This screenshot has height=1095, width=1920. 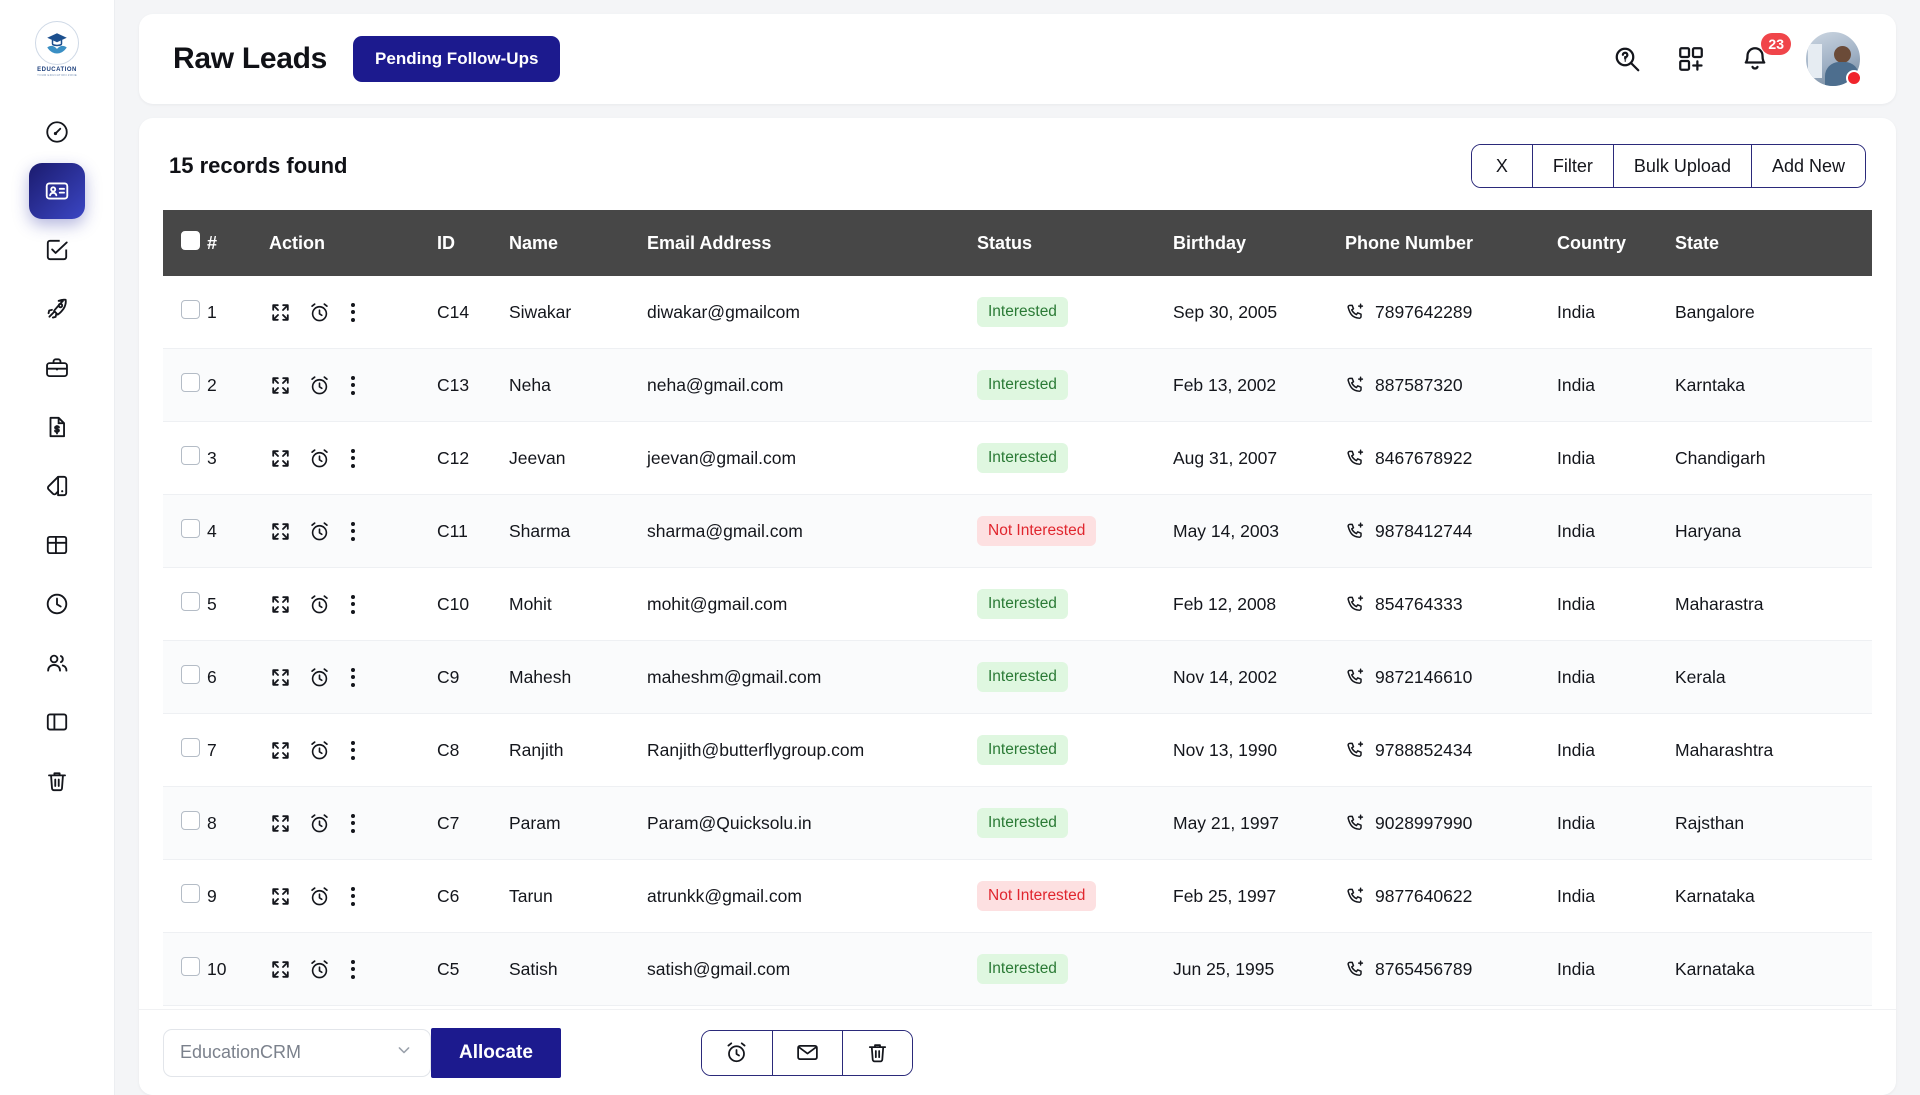 What do you see at coordinates (1616, 243) in the screenshot?
I see `column-country: Country` at bounding box center [1616, 243].